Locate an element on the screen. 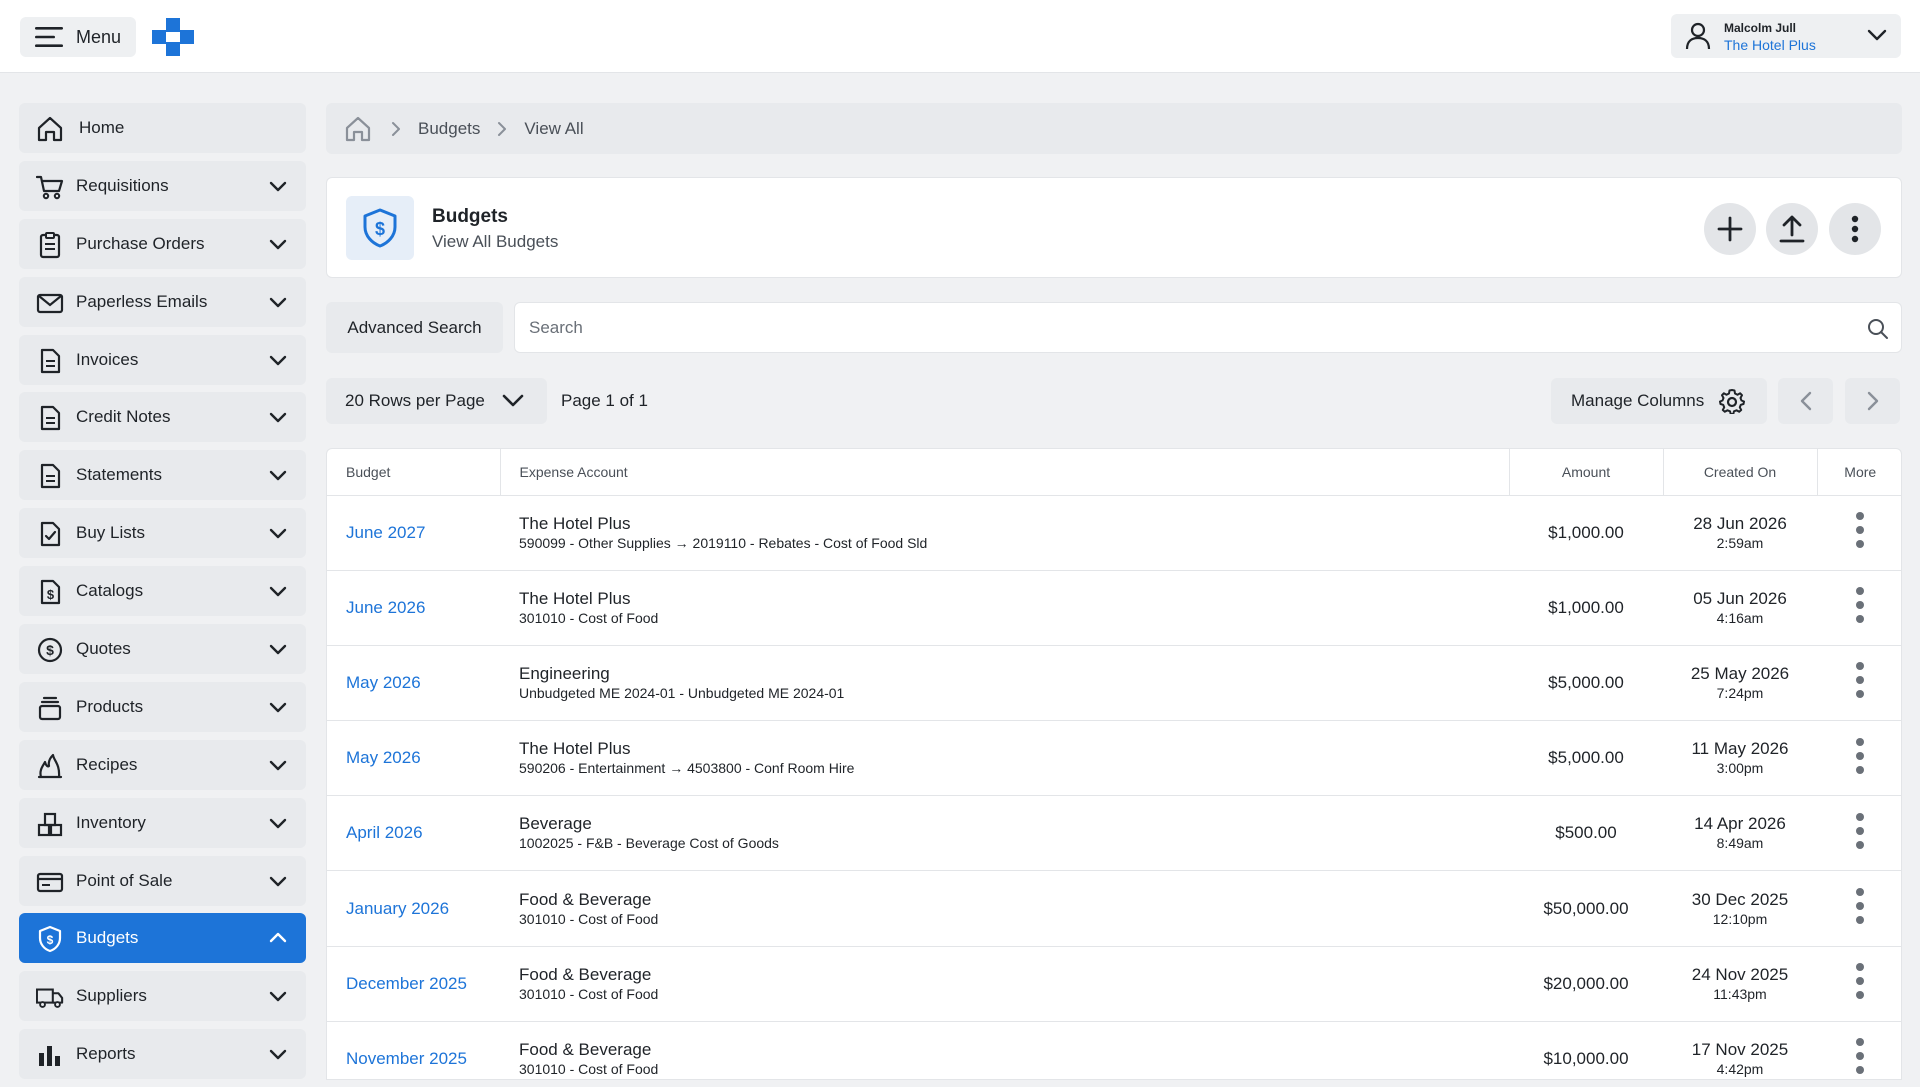 Image resolution: width=1920 pixels, height=1087 pixels. amount-cell: $50,000.00 is located at coordinates (1586, 908).